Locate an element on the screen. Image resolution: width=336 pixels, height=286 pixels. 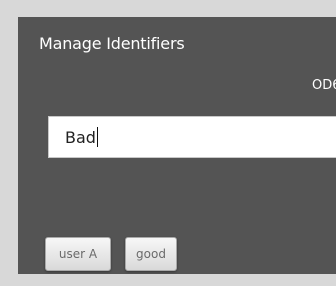
identifier-chip-user-a: user A is located at coordinates (78, 254).